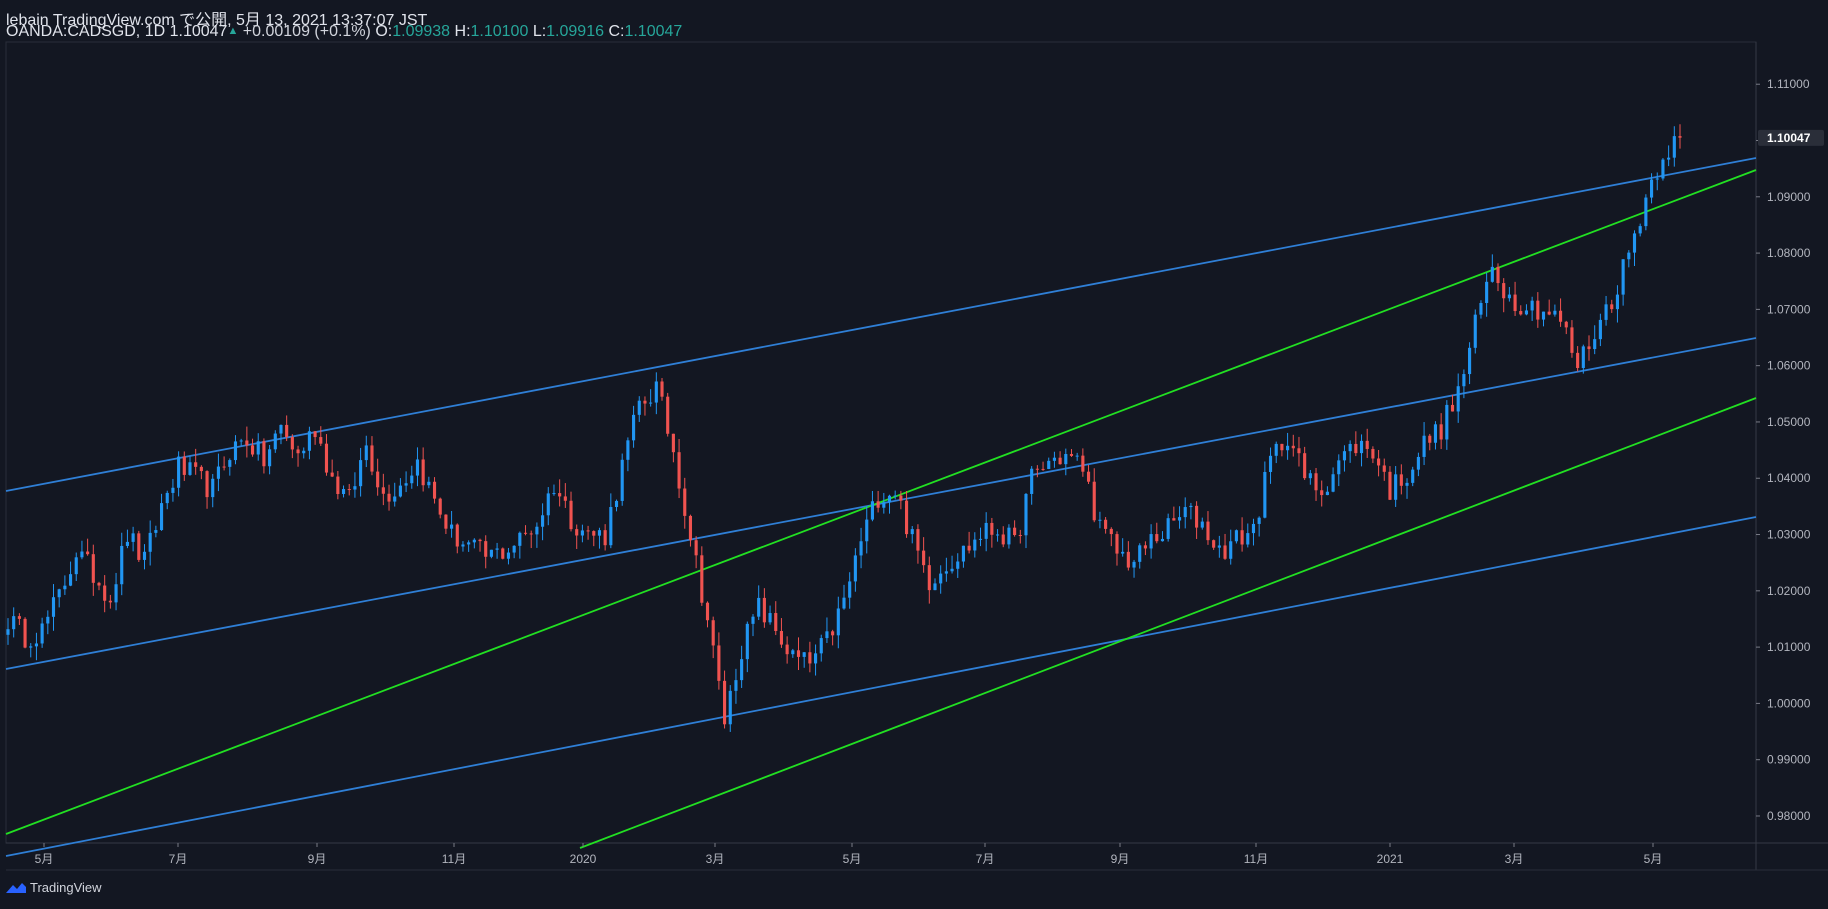  I want to click on tradingview-logo-text: TradingView, so click(66, 887).